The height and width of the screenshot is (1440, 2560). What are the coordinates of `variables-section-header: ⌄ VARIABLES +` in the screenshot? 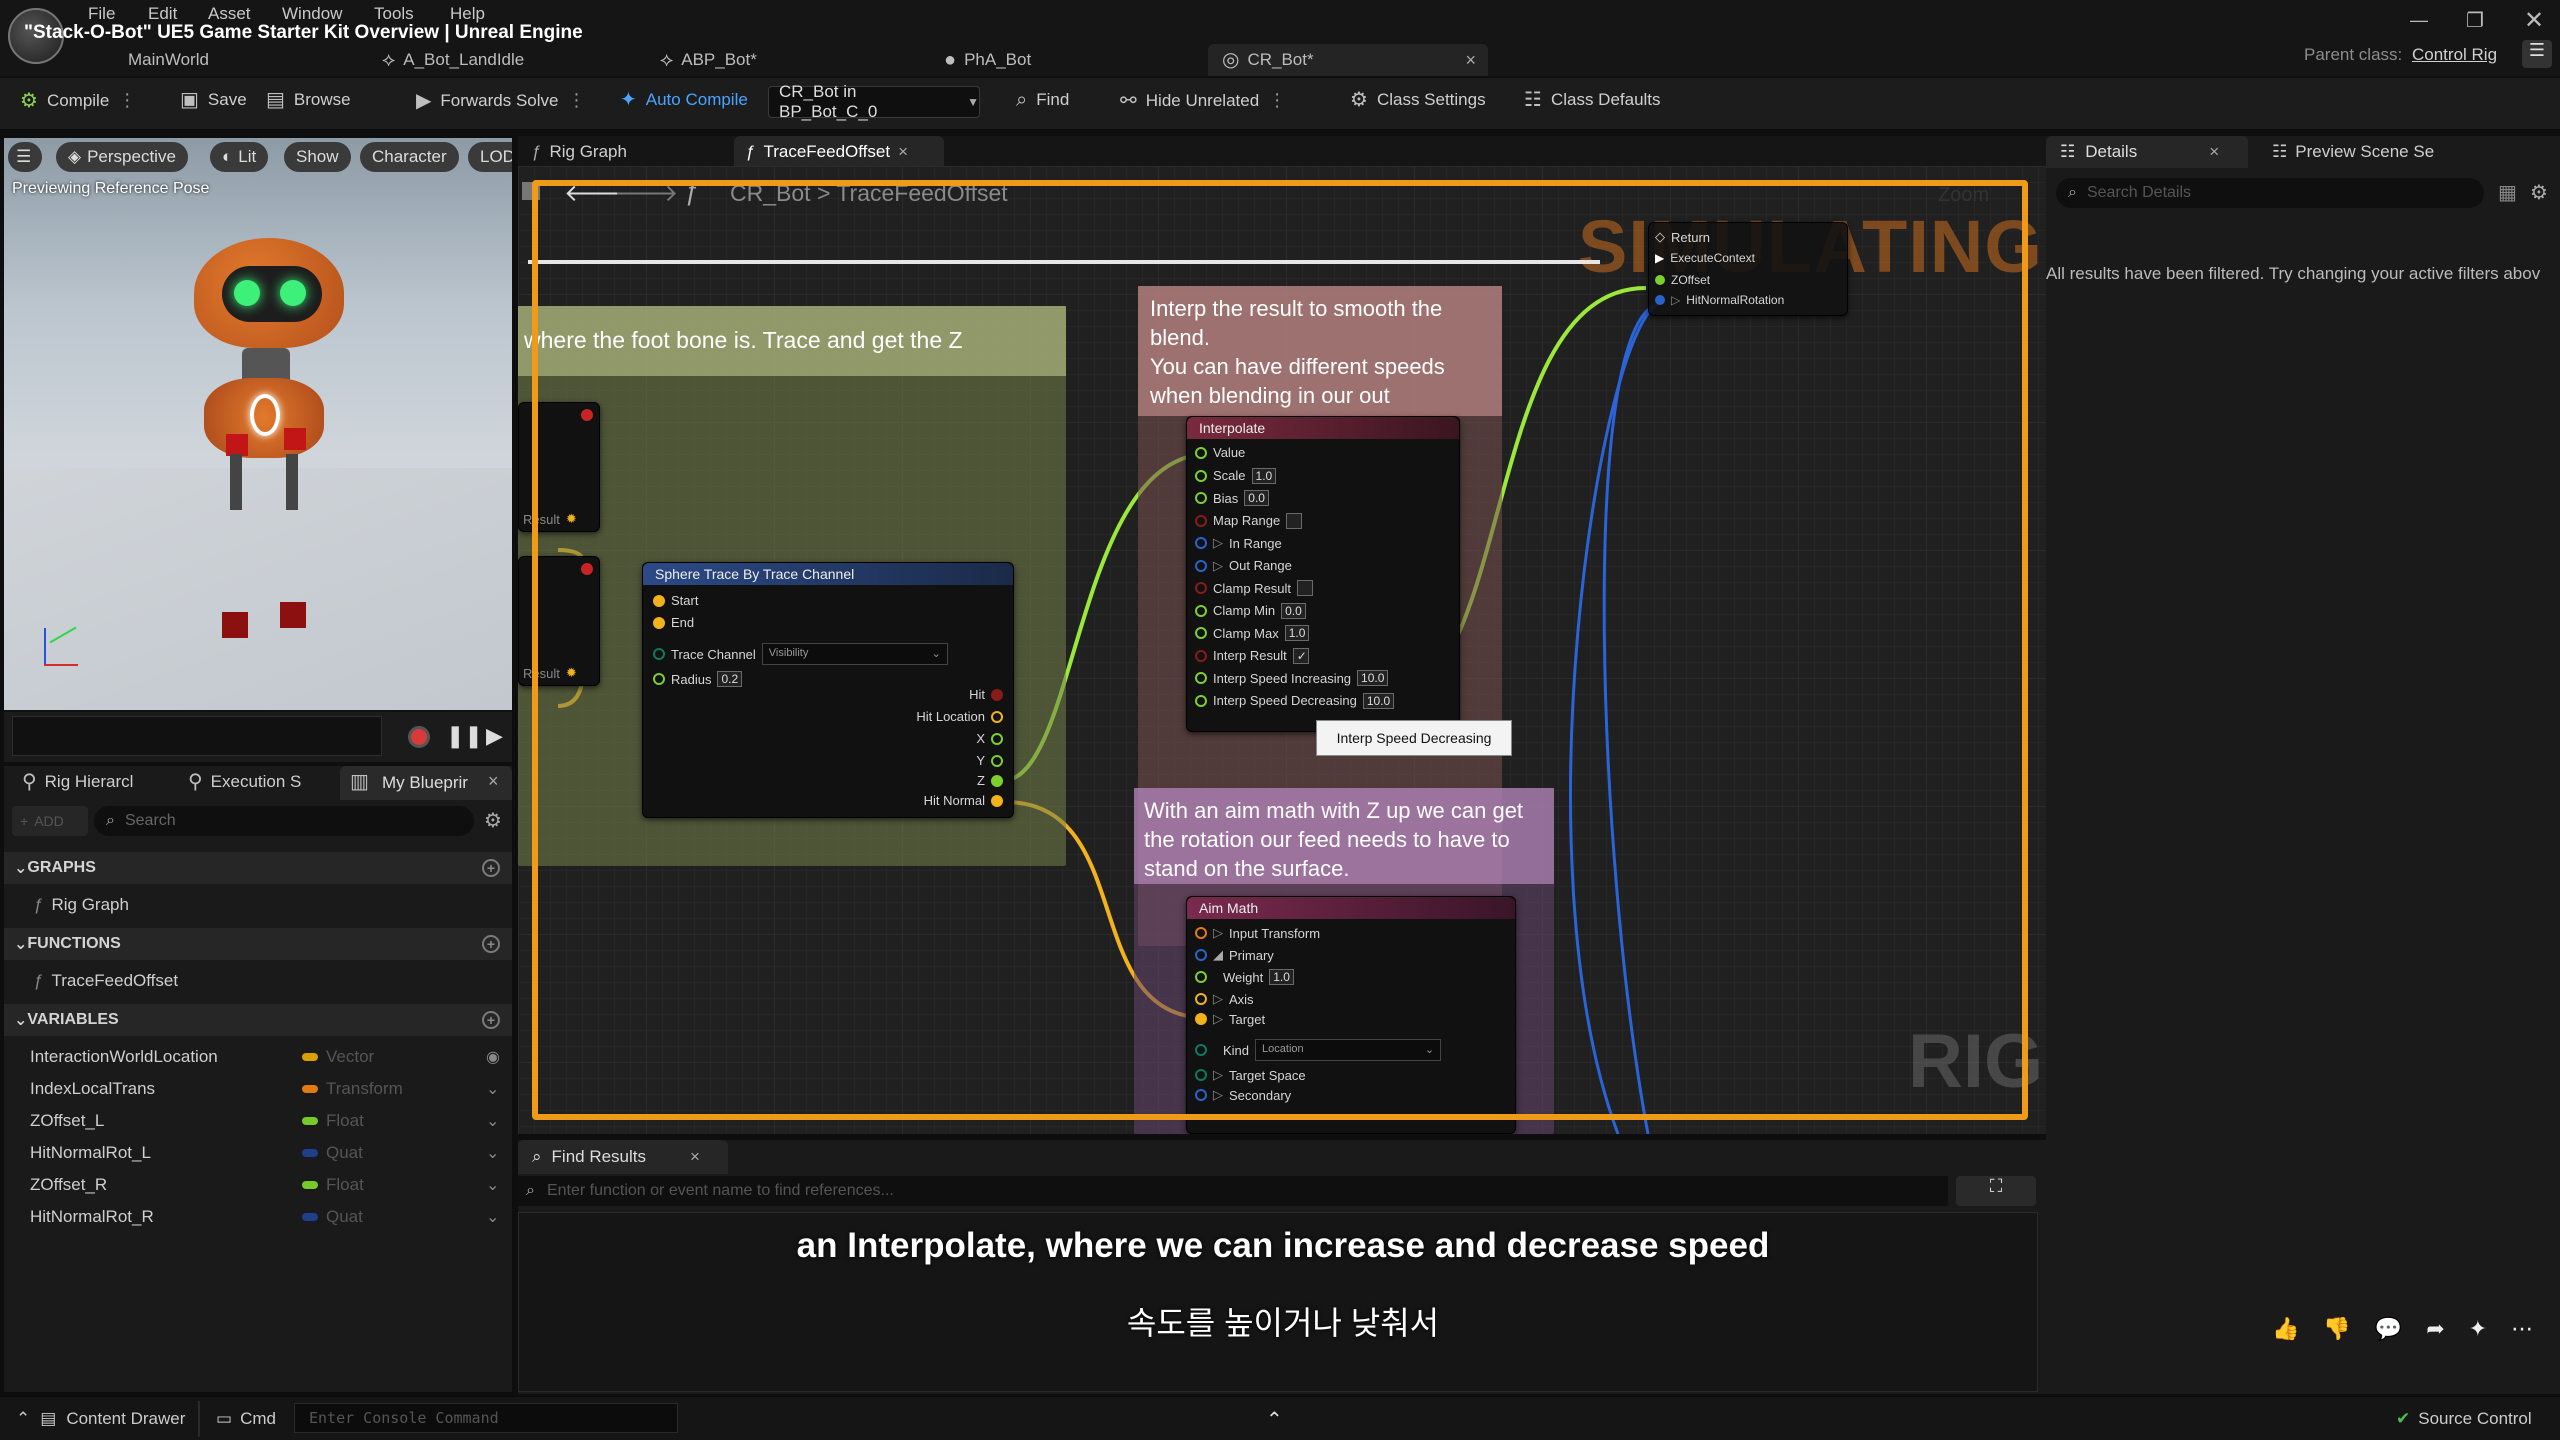 It's located at (258, 1020).